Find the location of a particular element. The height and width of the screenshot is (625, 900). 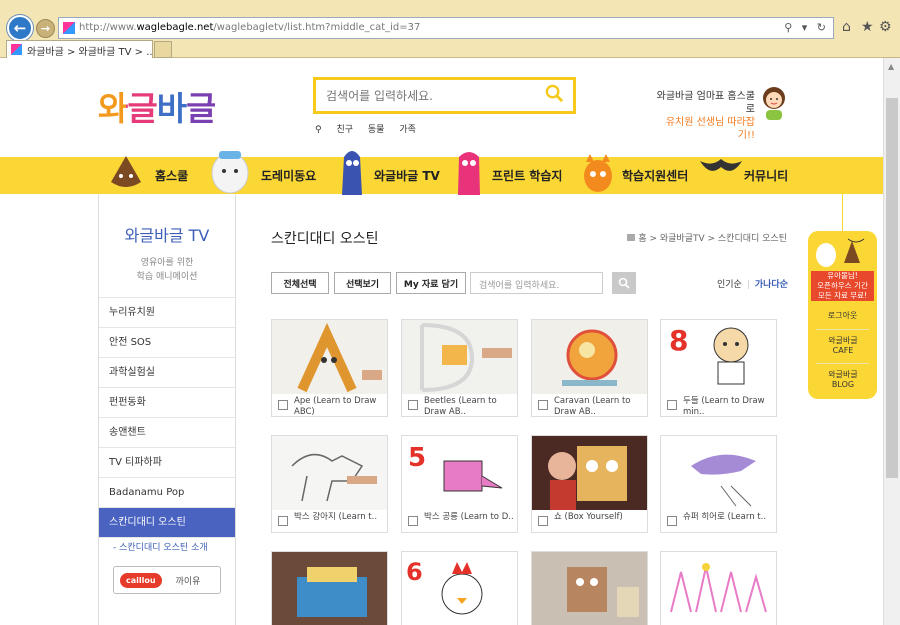

video-card: 8 두들 (Learn to Draw min.. is located at coordinates (718, 368).